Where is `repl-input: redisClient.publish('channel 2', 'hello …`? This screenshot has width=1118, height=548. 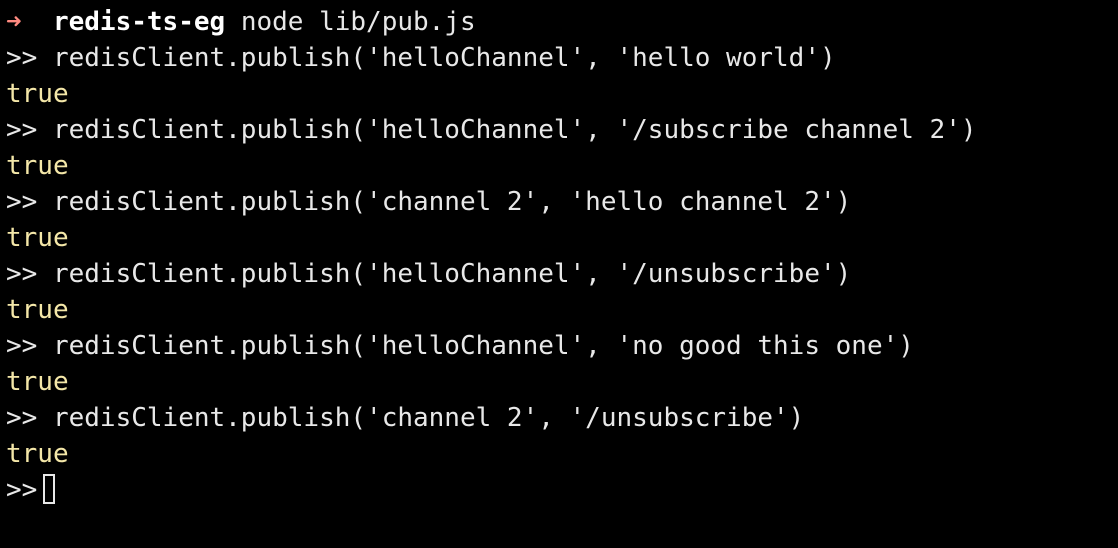
repl-input: redisClient.publish('channel 2', 'hello … is located at coordinates (452, 202).